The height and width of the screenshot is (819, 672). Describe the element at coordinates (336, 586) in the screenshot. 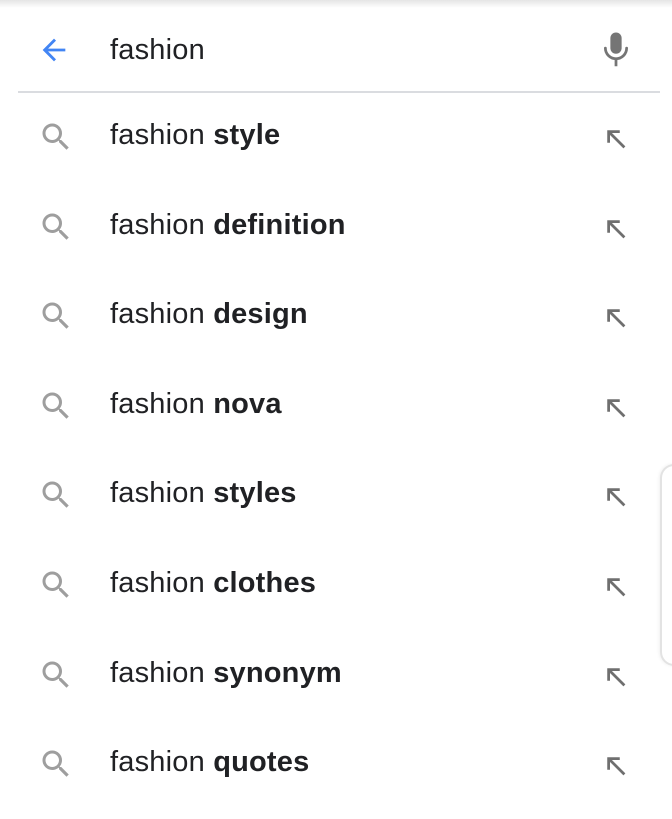

I see `suggestion-item: fashion clothes` at that location.